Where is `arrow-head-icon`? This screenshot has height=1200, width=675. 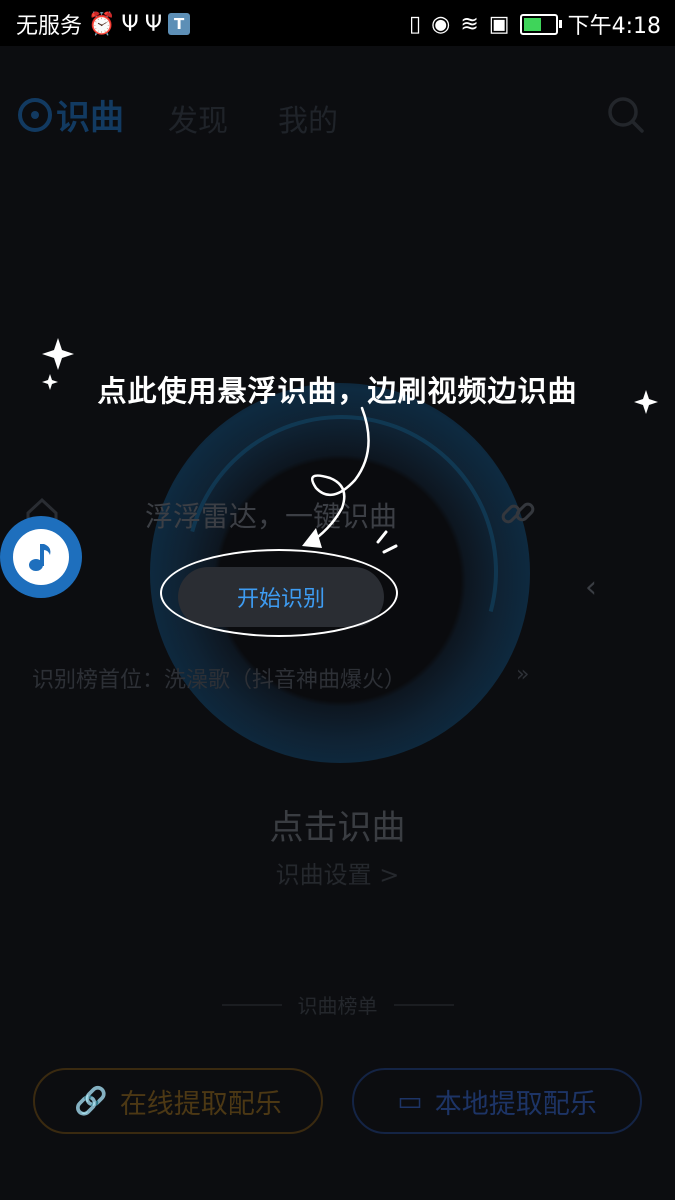 arrow-head-icon is located at coordinates (312, 538).